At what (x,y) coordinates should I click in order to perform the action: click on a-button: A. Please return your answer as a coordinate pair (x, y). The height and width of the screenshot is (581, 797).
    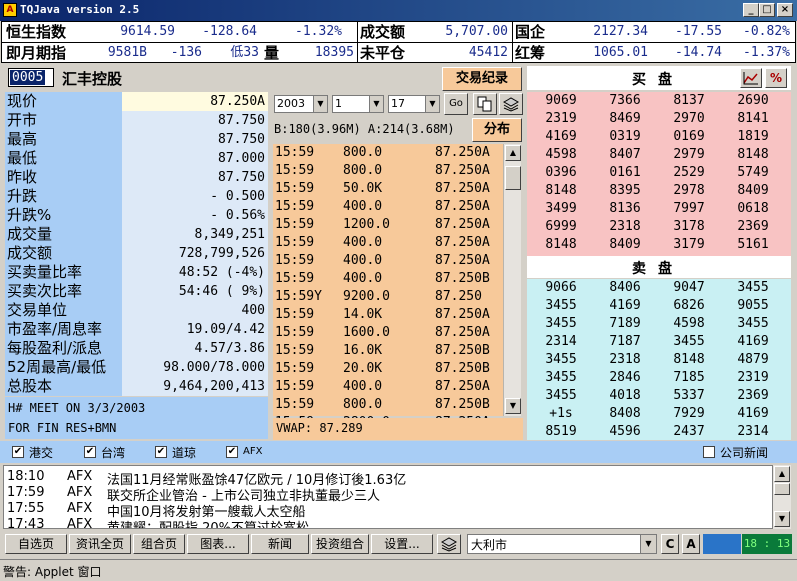
    Looking at the image, I should click on (691, 544).